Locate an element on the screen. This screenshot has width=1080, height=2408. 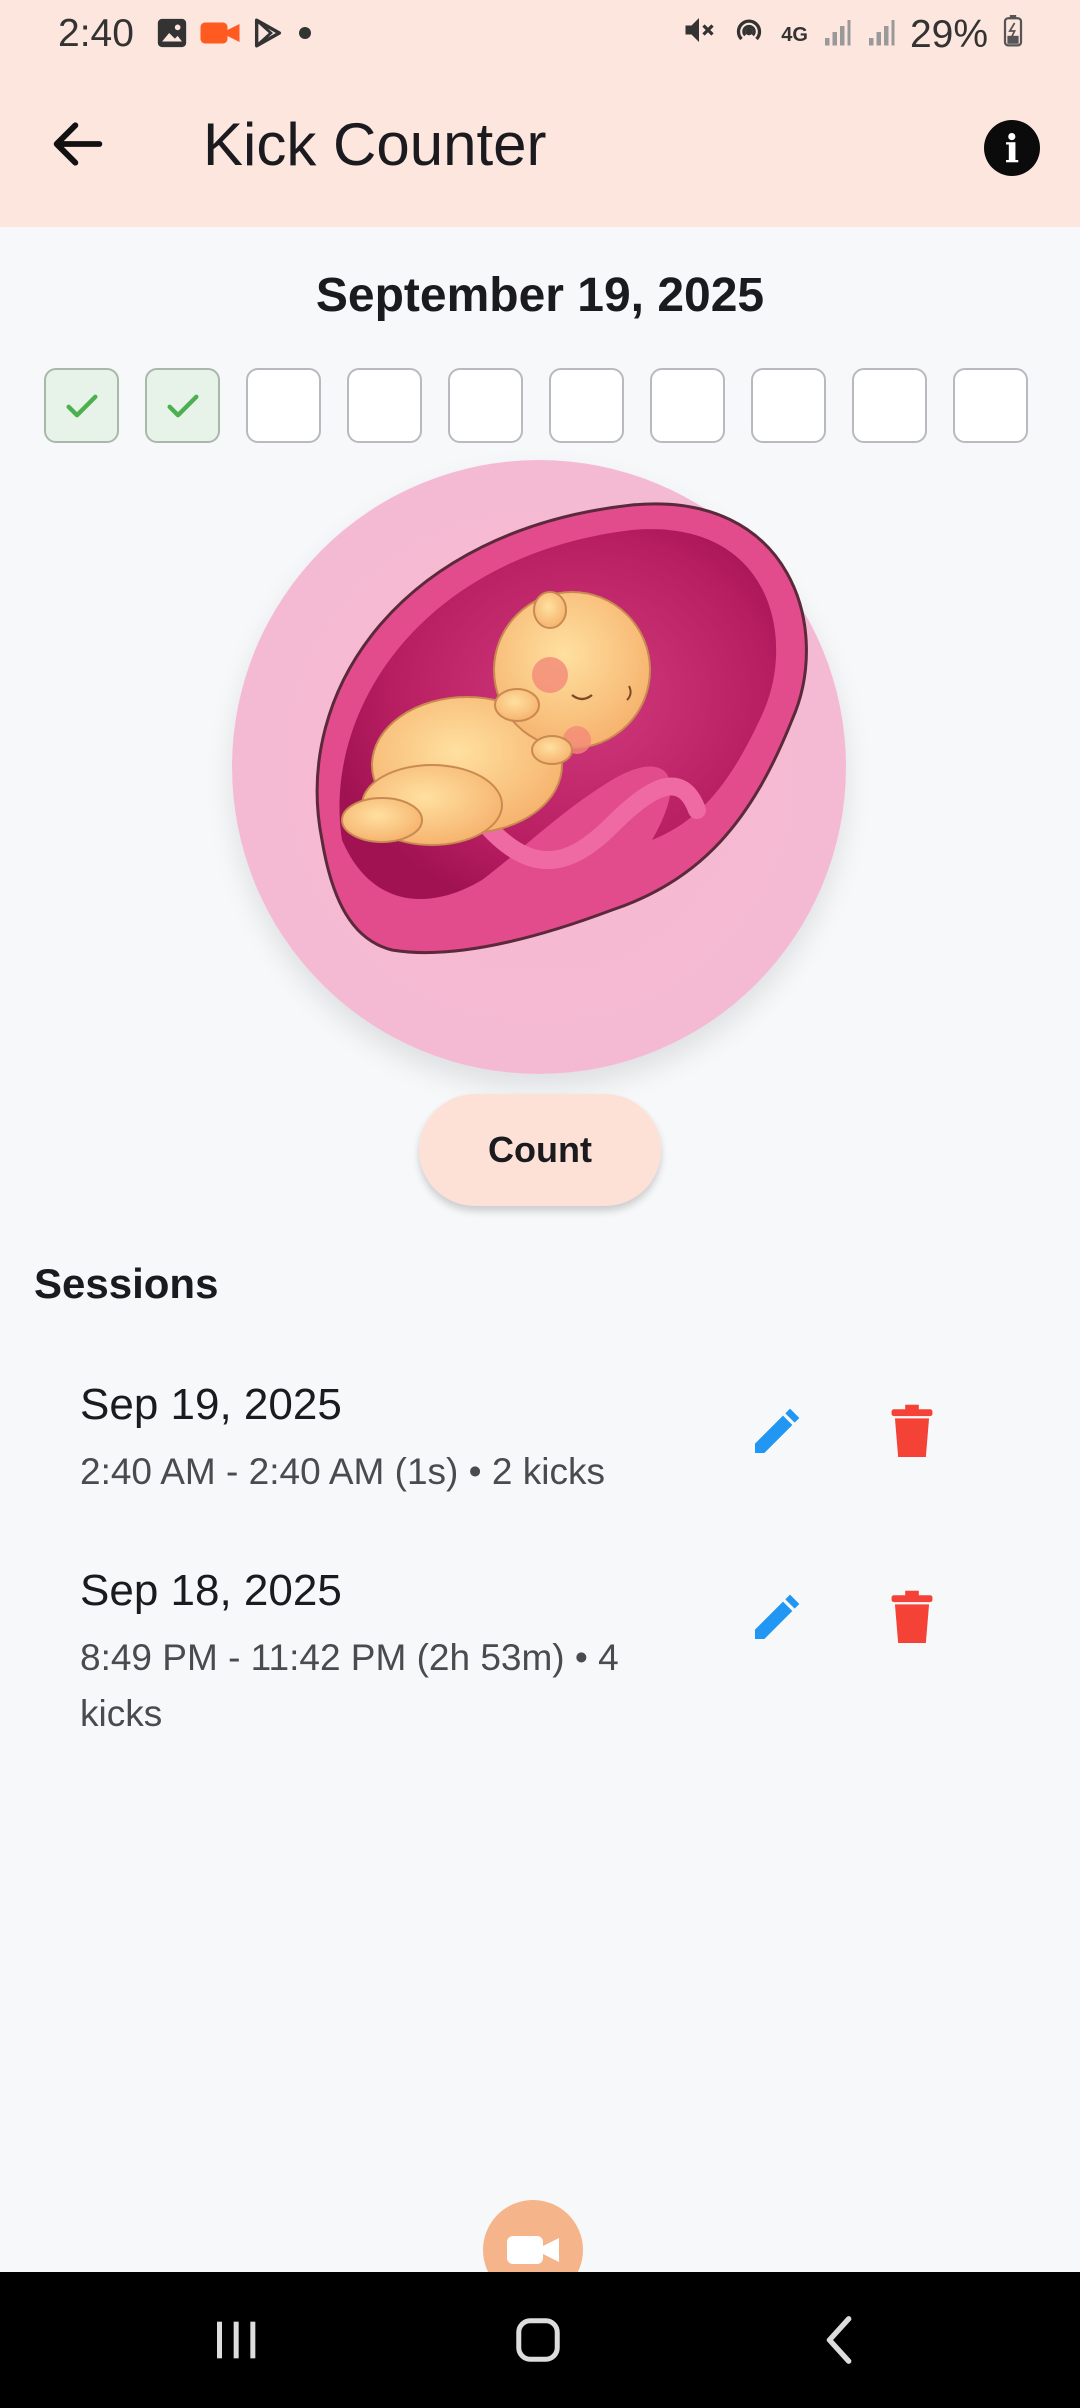
sessions-title: Sessions is located at coordinates (126, 1283).